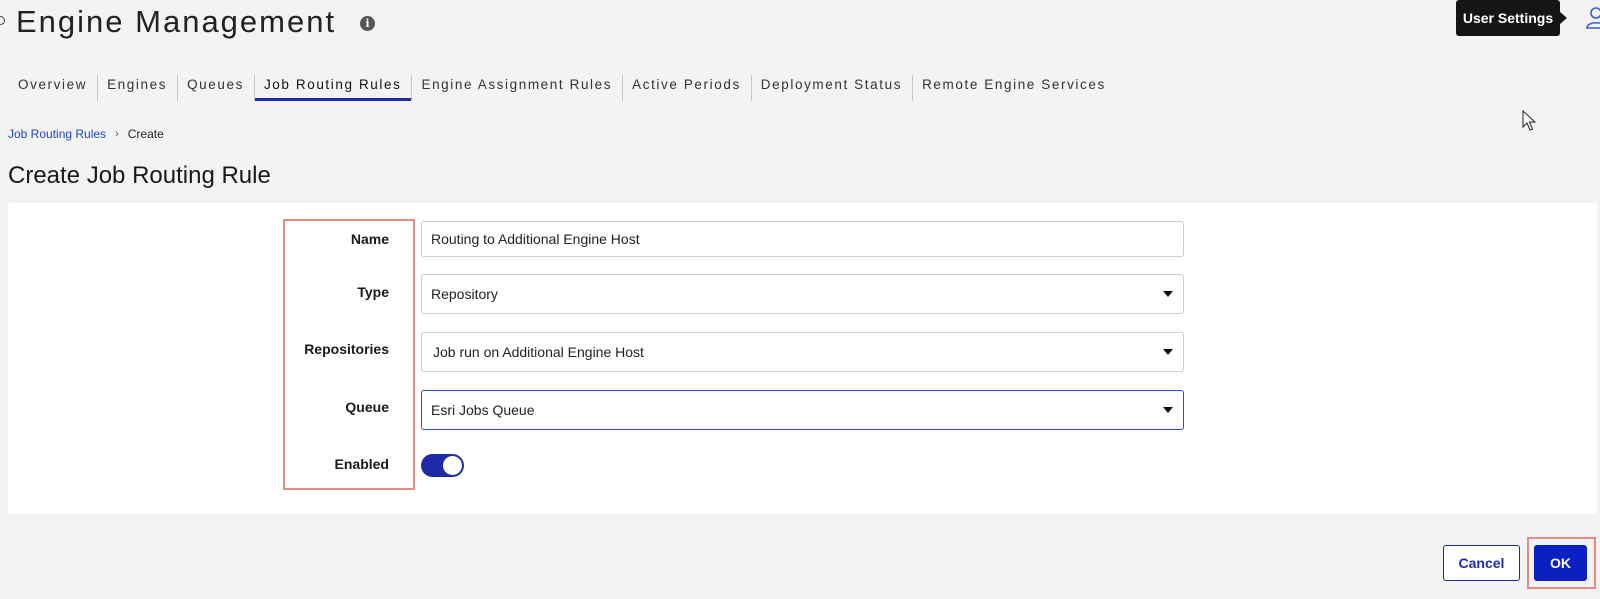 The height and width of the screenshot is (599, 1600). Describe the element at coordinates (367, 23) in the screenshot. I see `info-icon: i` at that location.